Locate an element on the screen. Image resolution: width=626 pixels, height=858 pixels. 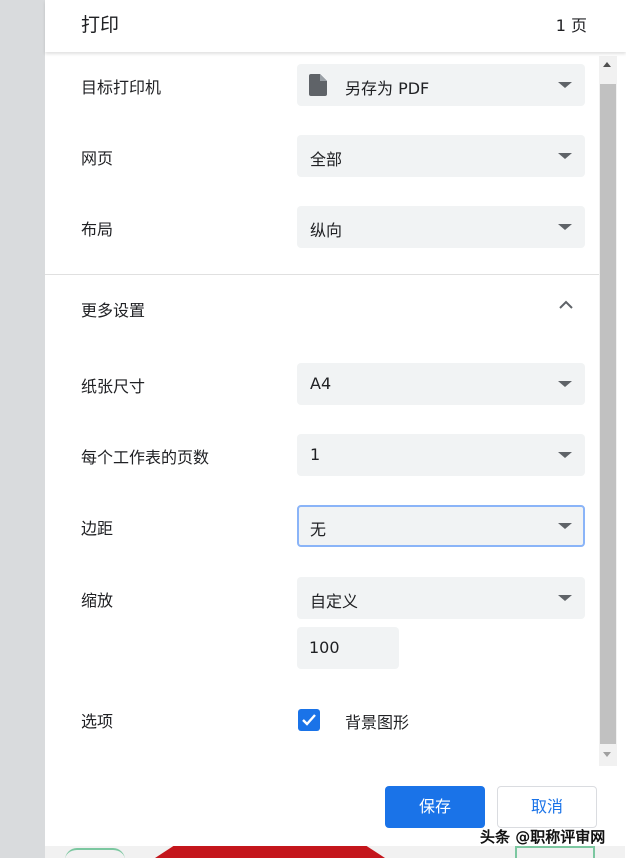
layout-label: 布局 is located at coordinates (97, 229).